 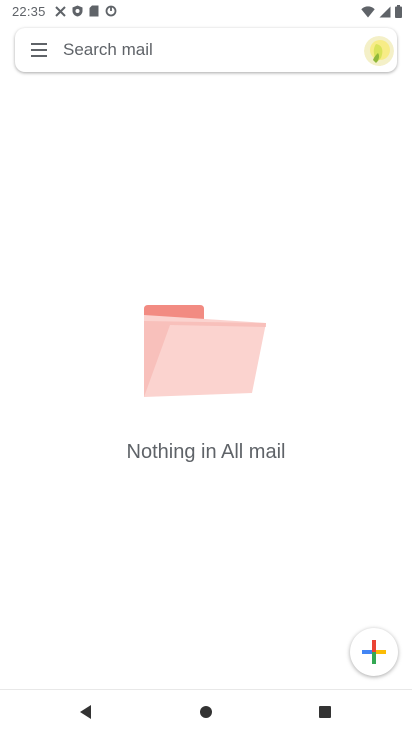 What do you see at coordinates (206, 12) in the screenshot?
I see `status-bar: 22:35` at bounding box center [206, 12].